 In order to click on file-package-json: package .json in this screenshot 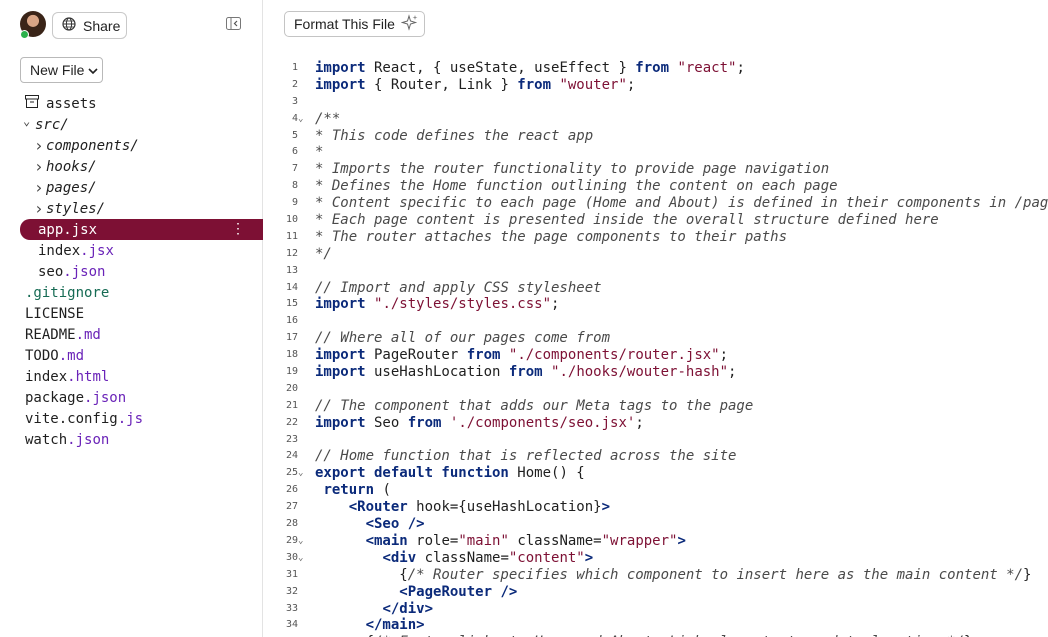, I will do `click(75, 397)`.